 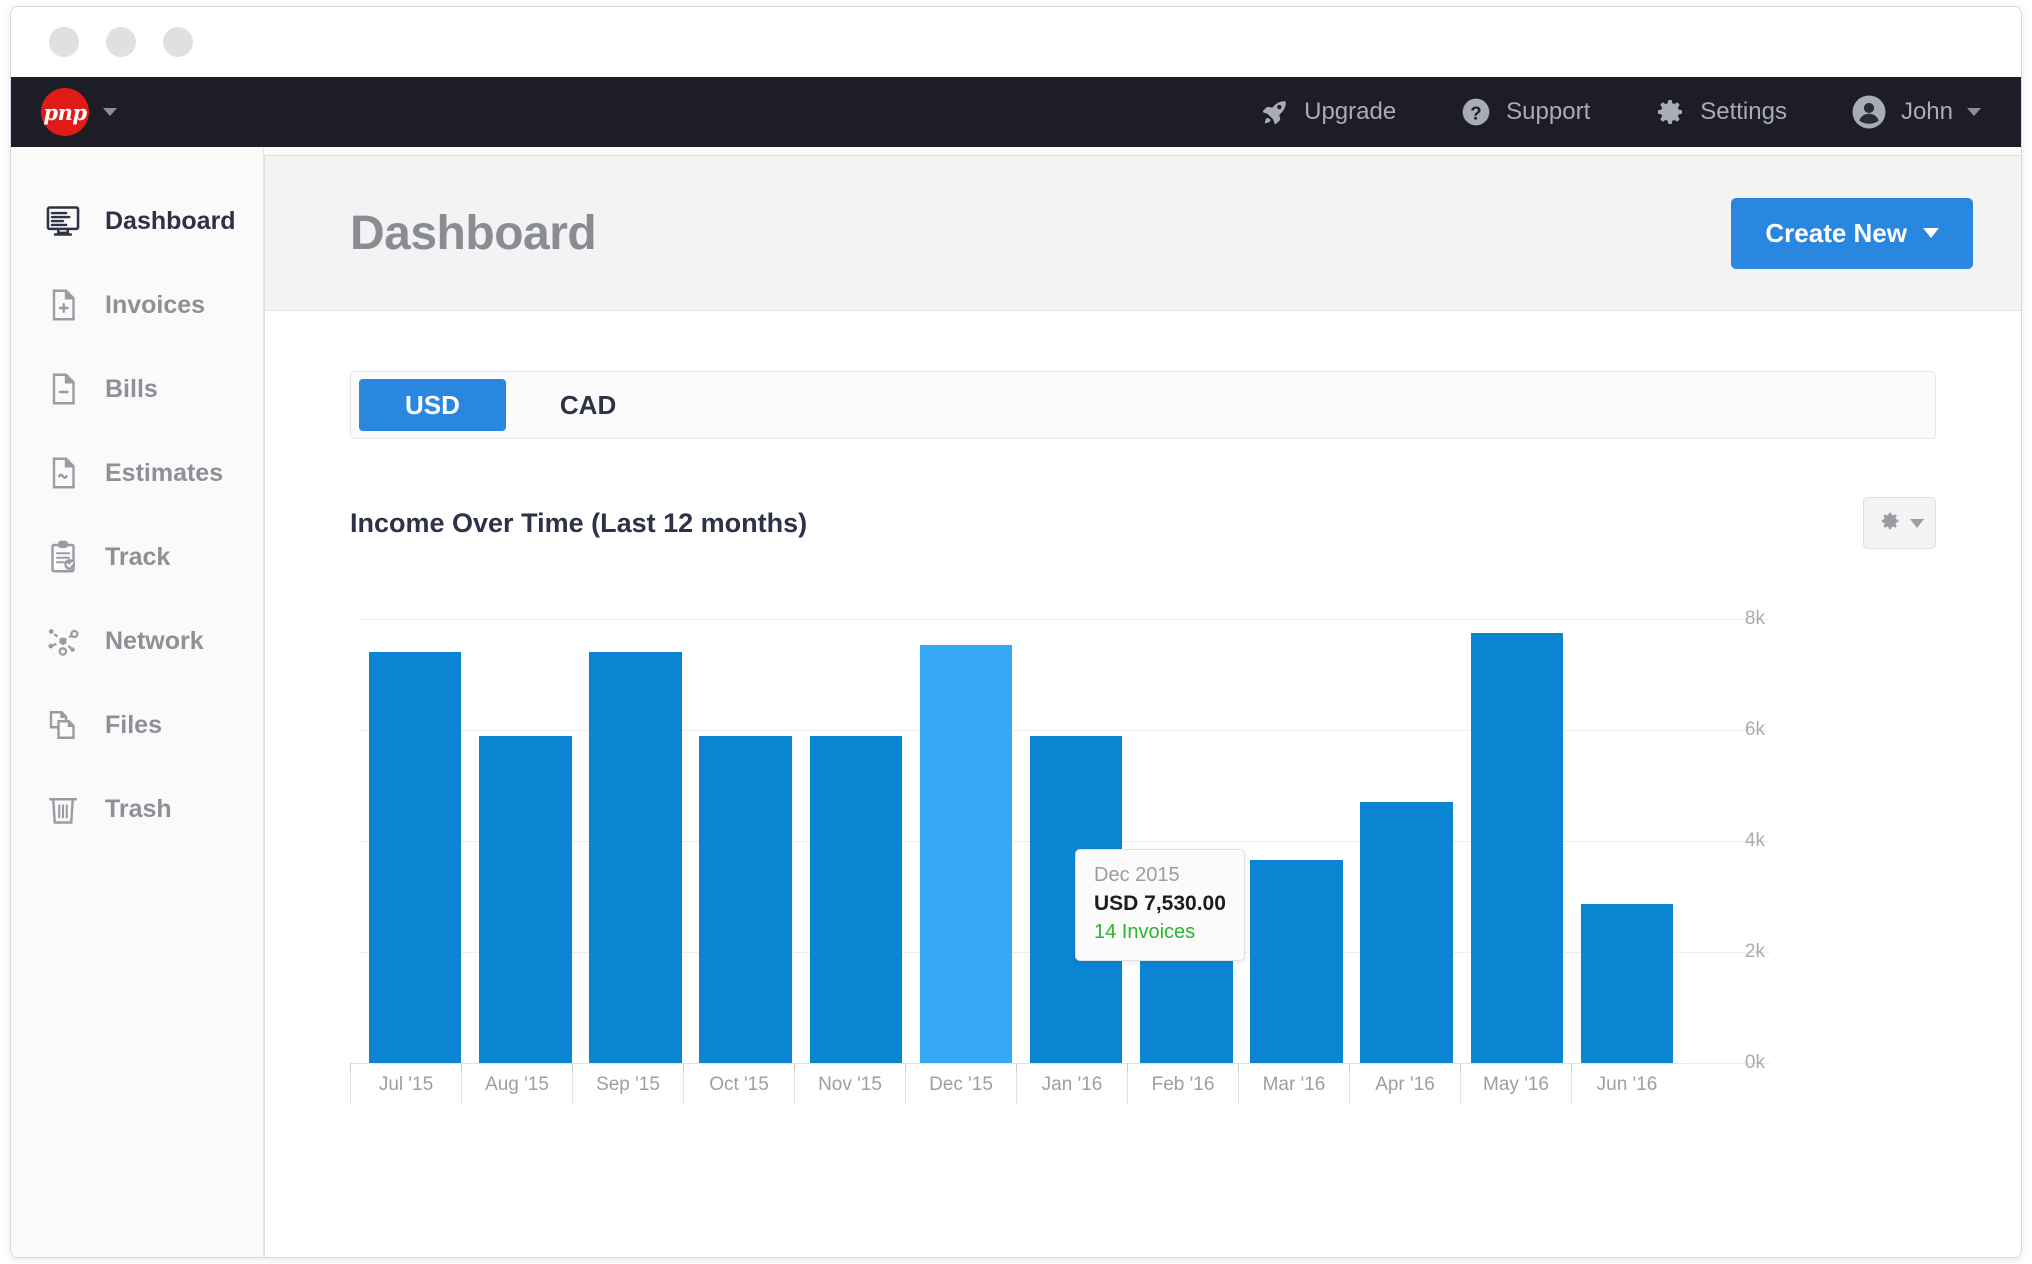 I want to click on sidebar-item-estimates: Estimates, so click(x=137, y=473).